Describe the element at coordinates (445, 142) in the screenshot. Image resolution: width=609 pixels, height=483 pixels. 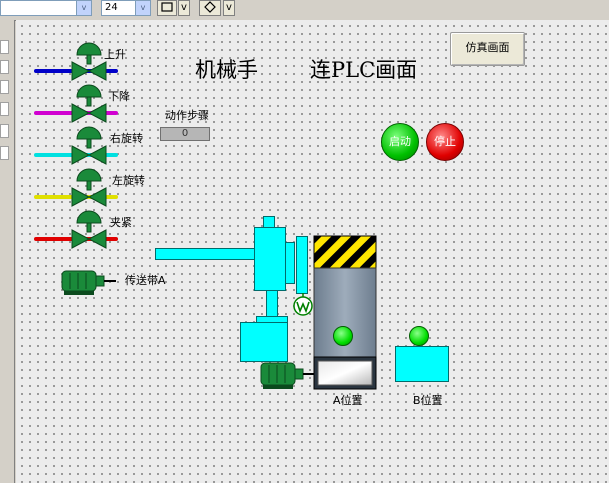
I see `stop-button: 停止` at that location.